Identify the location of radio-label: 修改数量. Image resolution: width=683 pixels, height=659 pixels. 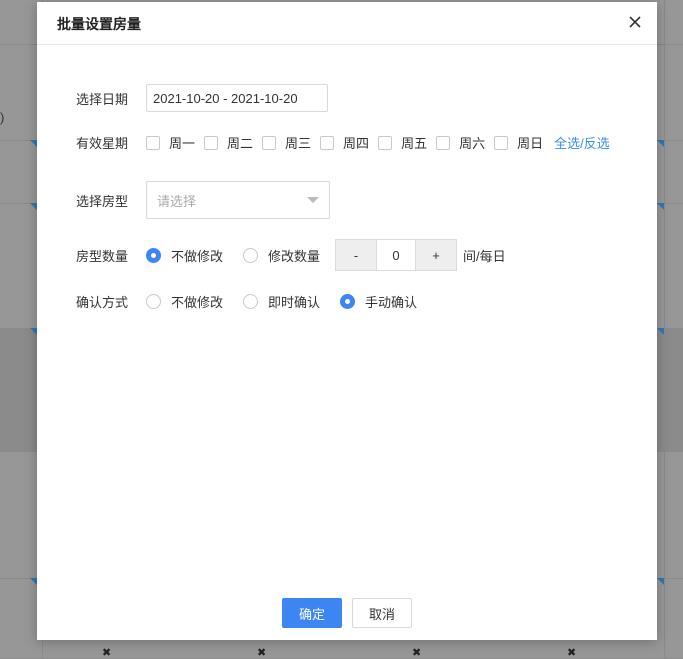
(294, 256).